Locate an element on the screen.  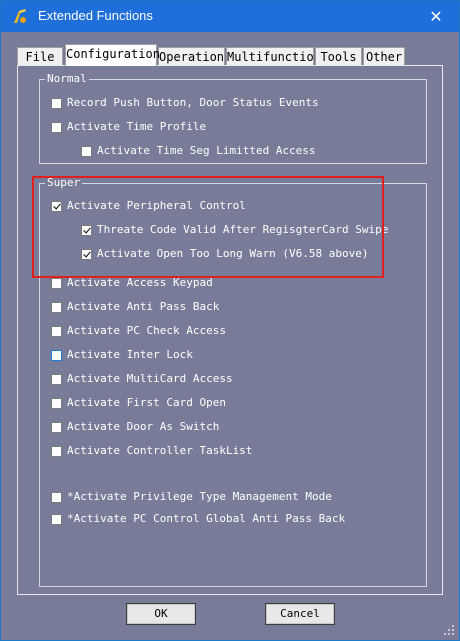
inter-lock-checkbox is located at coordinates (56, 355).